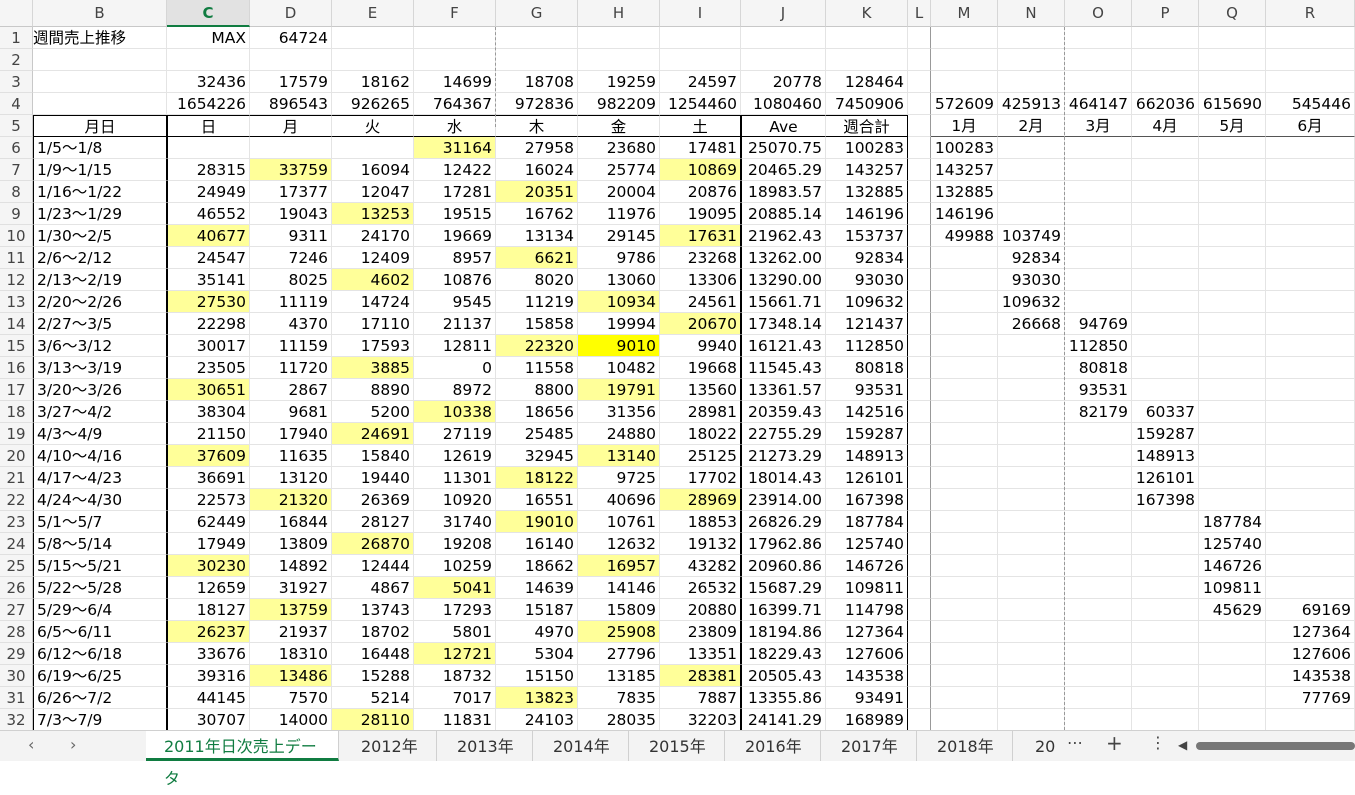  Describe the element at coordinates (455, 368) in the screenshot. I see `cell-f16: 0` at that location.